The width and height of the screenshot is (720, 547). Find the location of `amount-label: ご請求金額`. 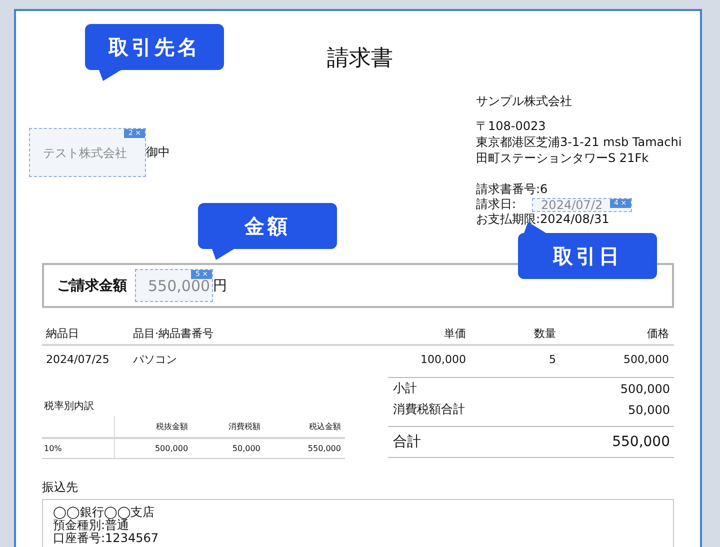

amount-label: ご請求金額 is located at coordinates (92, 285).